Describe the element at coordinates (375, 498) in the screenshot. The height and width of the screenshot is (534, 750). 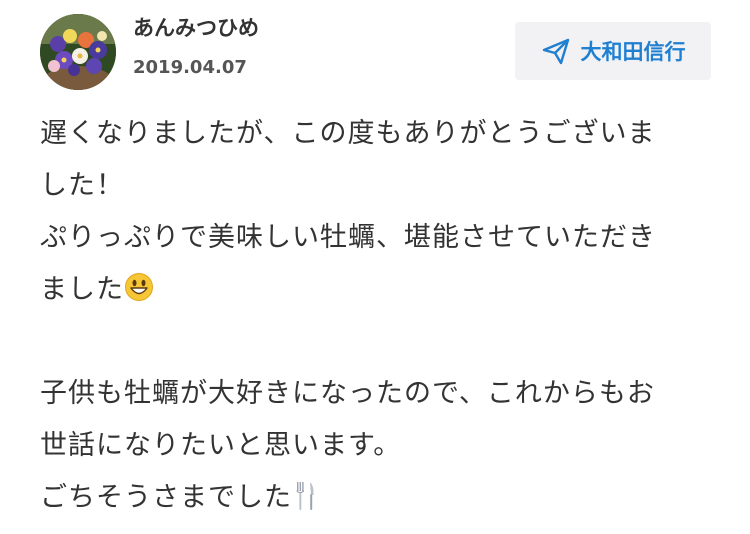
I see `message-line-with-emoji: ごちそうさまでした` at that location.